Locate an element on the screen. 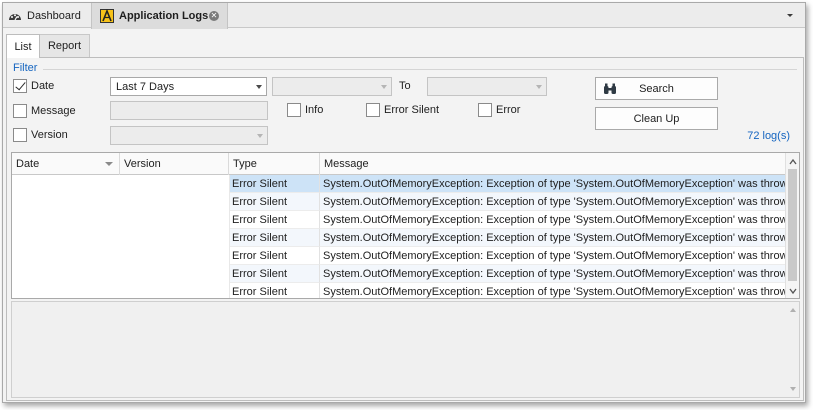 Image resolution: width=813 pixels, height=410 pixels. tab-application-logs: Application Logs ✕ is located at coordinates (159, 16).